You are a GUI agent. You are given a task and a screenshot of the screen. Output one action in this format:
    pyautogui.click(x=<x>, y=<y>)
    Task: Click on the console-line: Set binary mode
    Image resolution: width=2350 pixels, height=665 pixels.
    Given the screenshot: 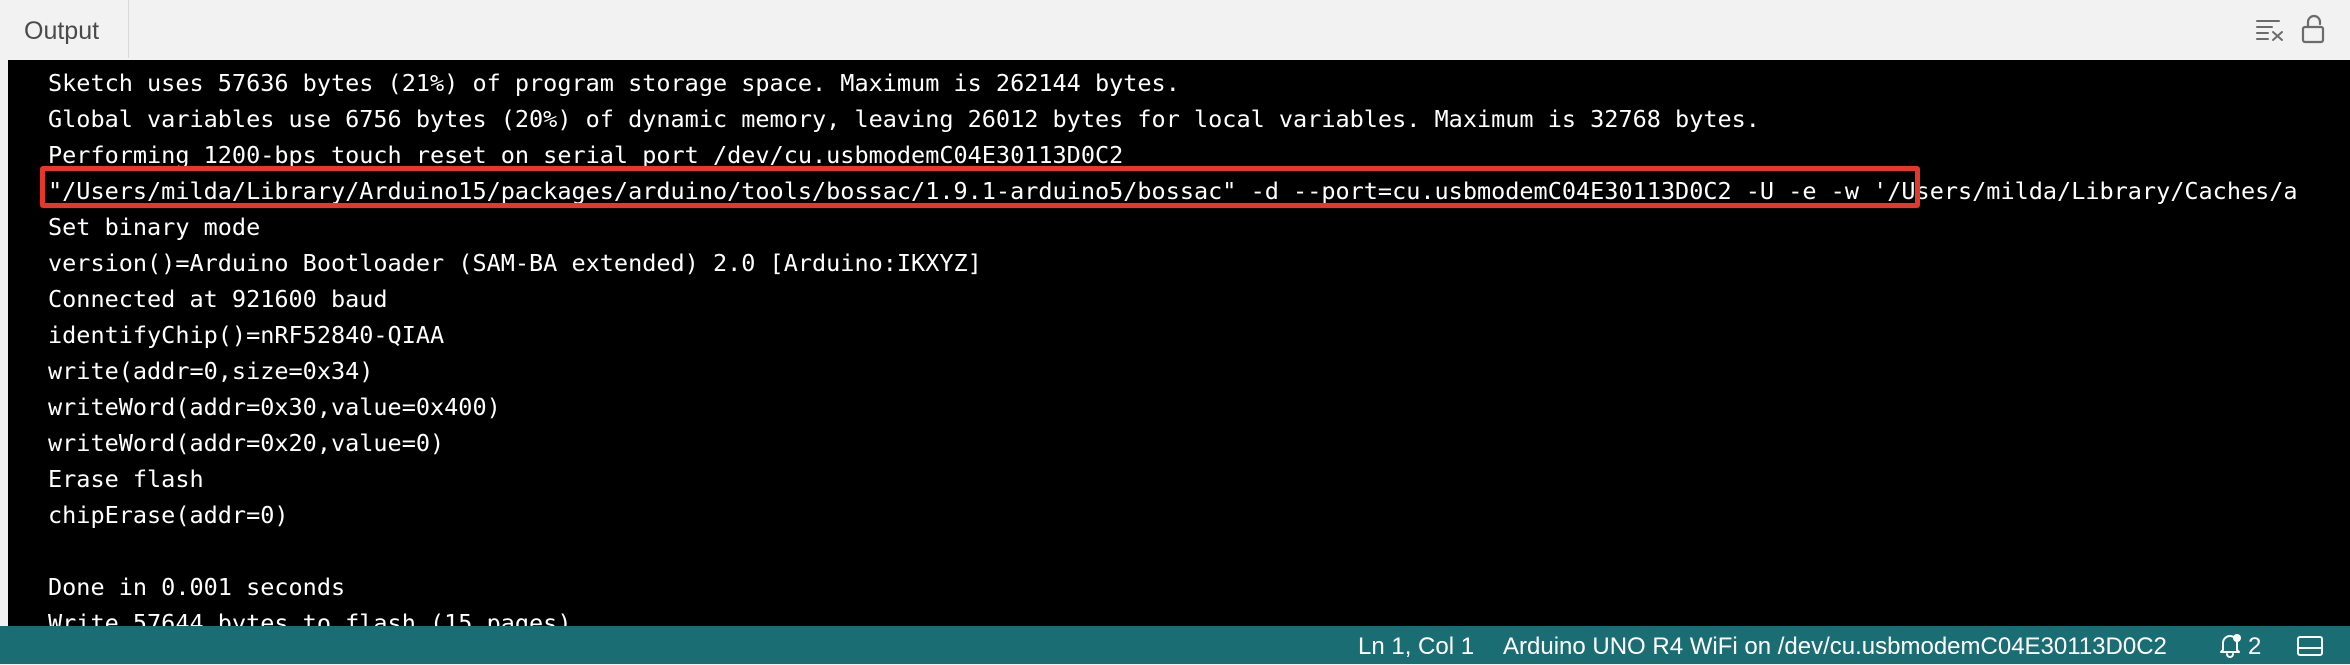 What is the action you would take?
    pyautogui.click(x=154, y=227)
    